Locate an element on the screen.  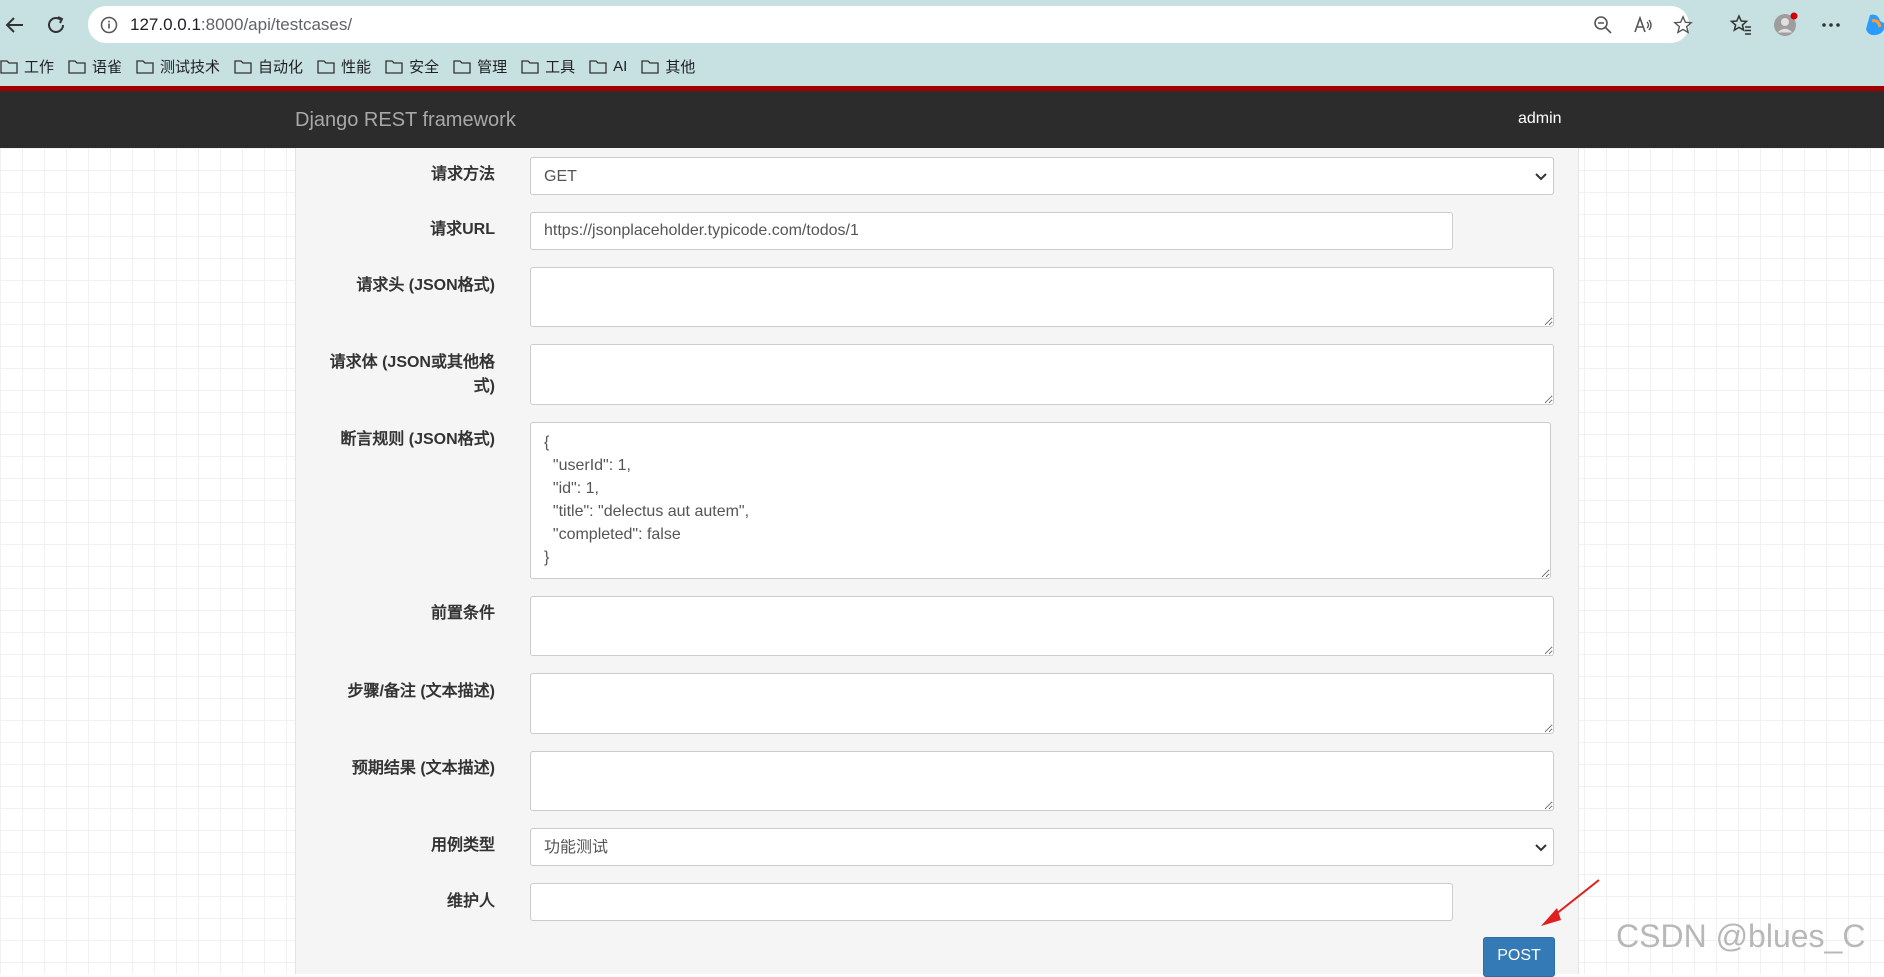
bookmark-folder: 其他 is located at coordinates (668, 66).